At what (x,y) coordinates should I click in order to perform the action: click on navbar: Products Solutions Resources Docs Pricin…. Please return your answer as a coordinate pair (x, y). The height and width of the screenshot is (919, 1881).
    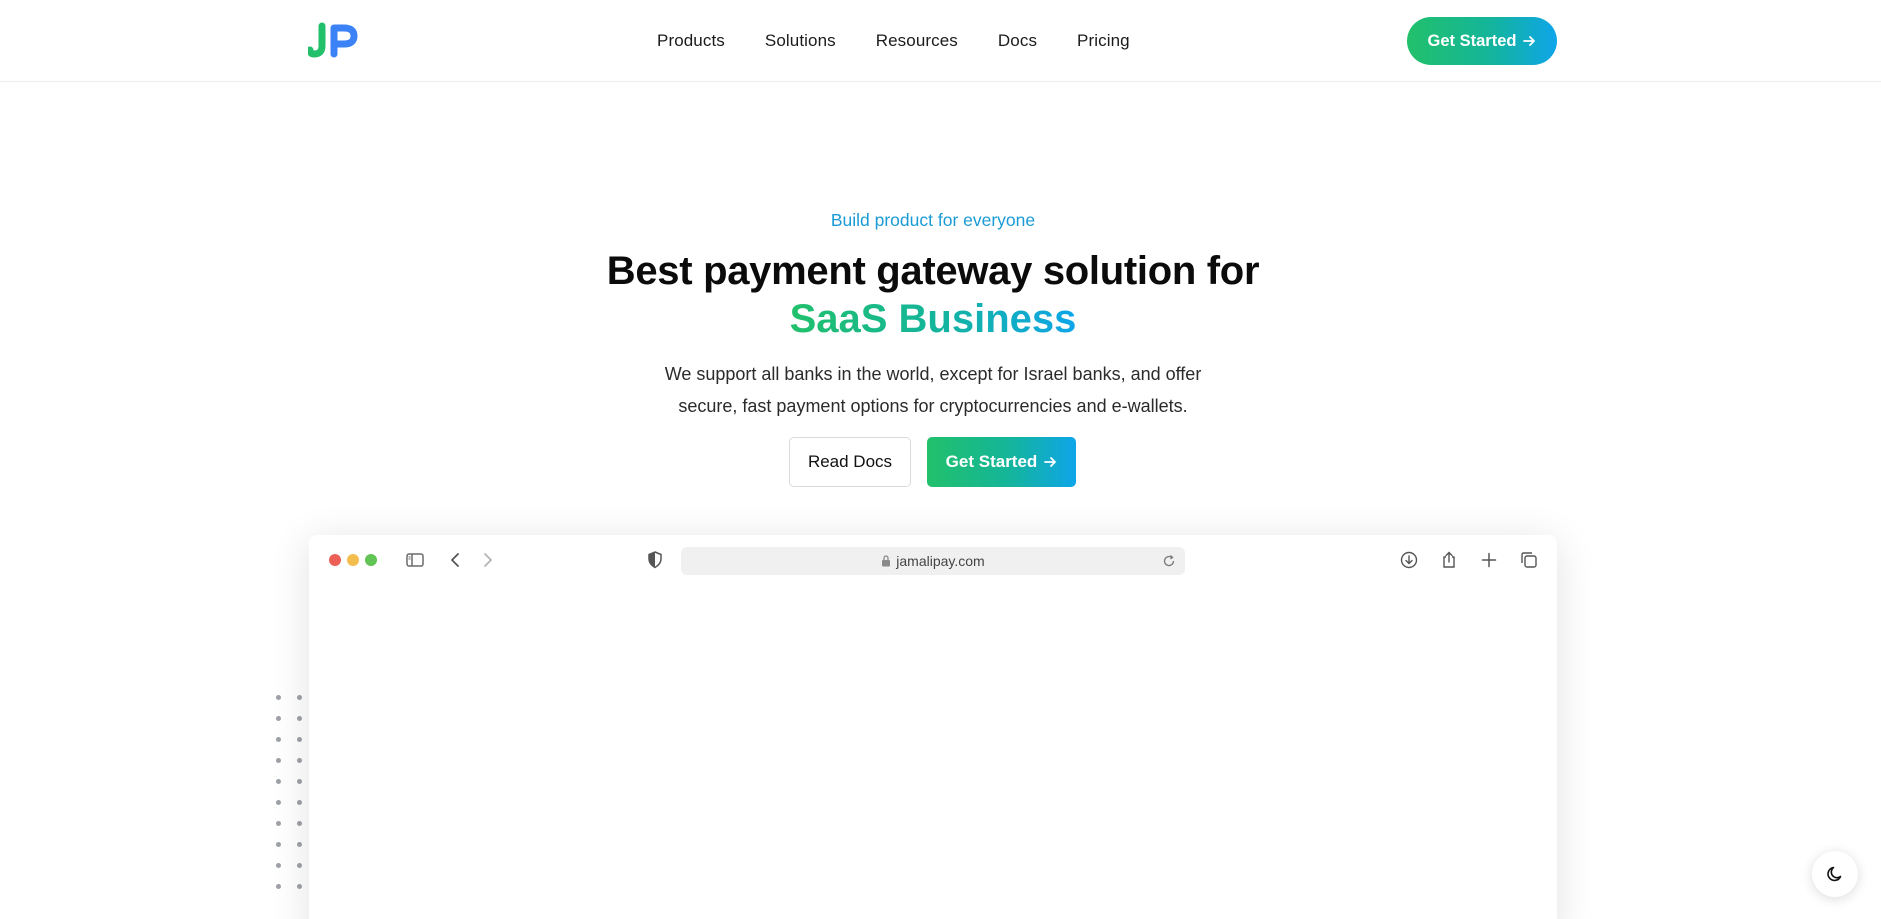
    Looking at the image, I should click on (940, 41).